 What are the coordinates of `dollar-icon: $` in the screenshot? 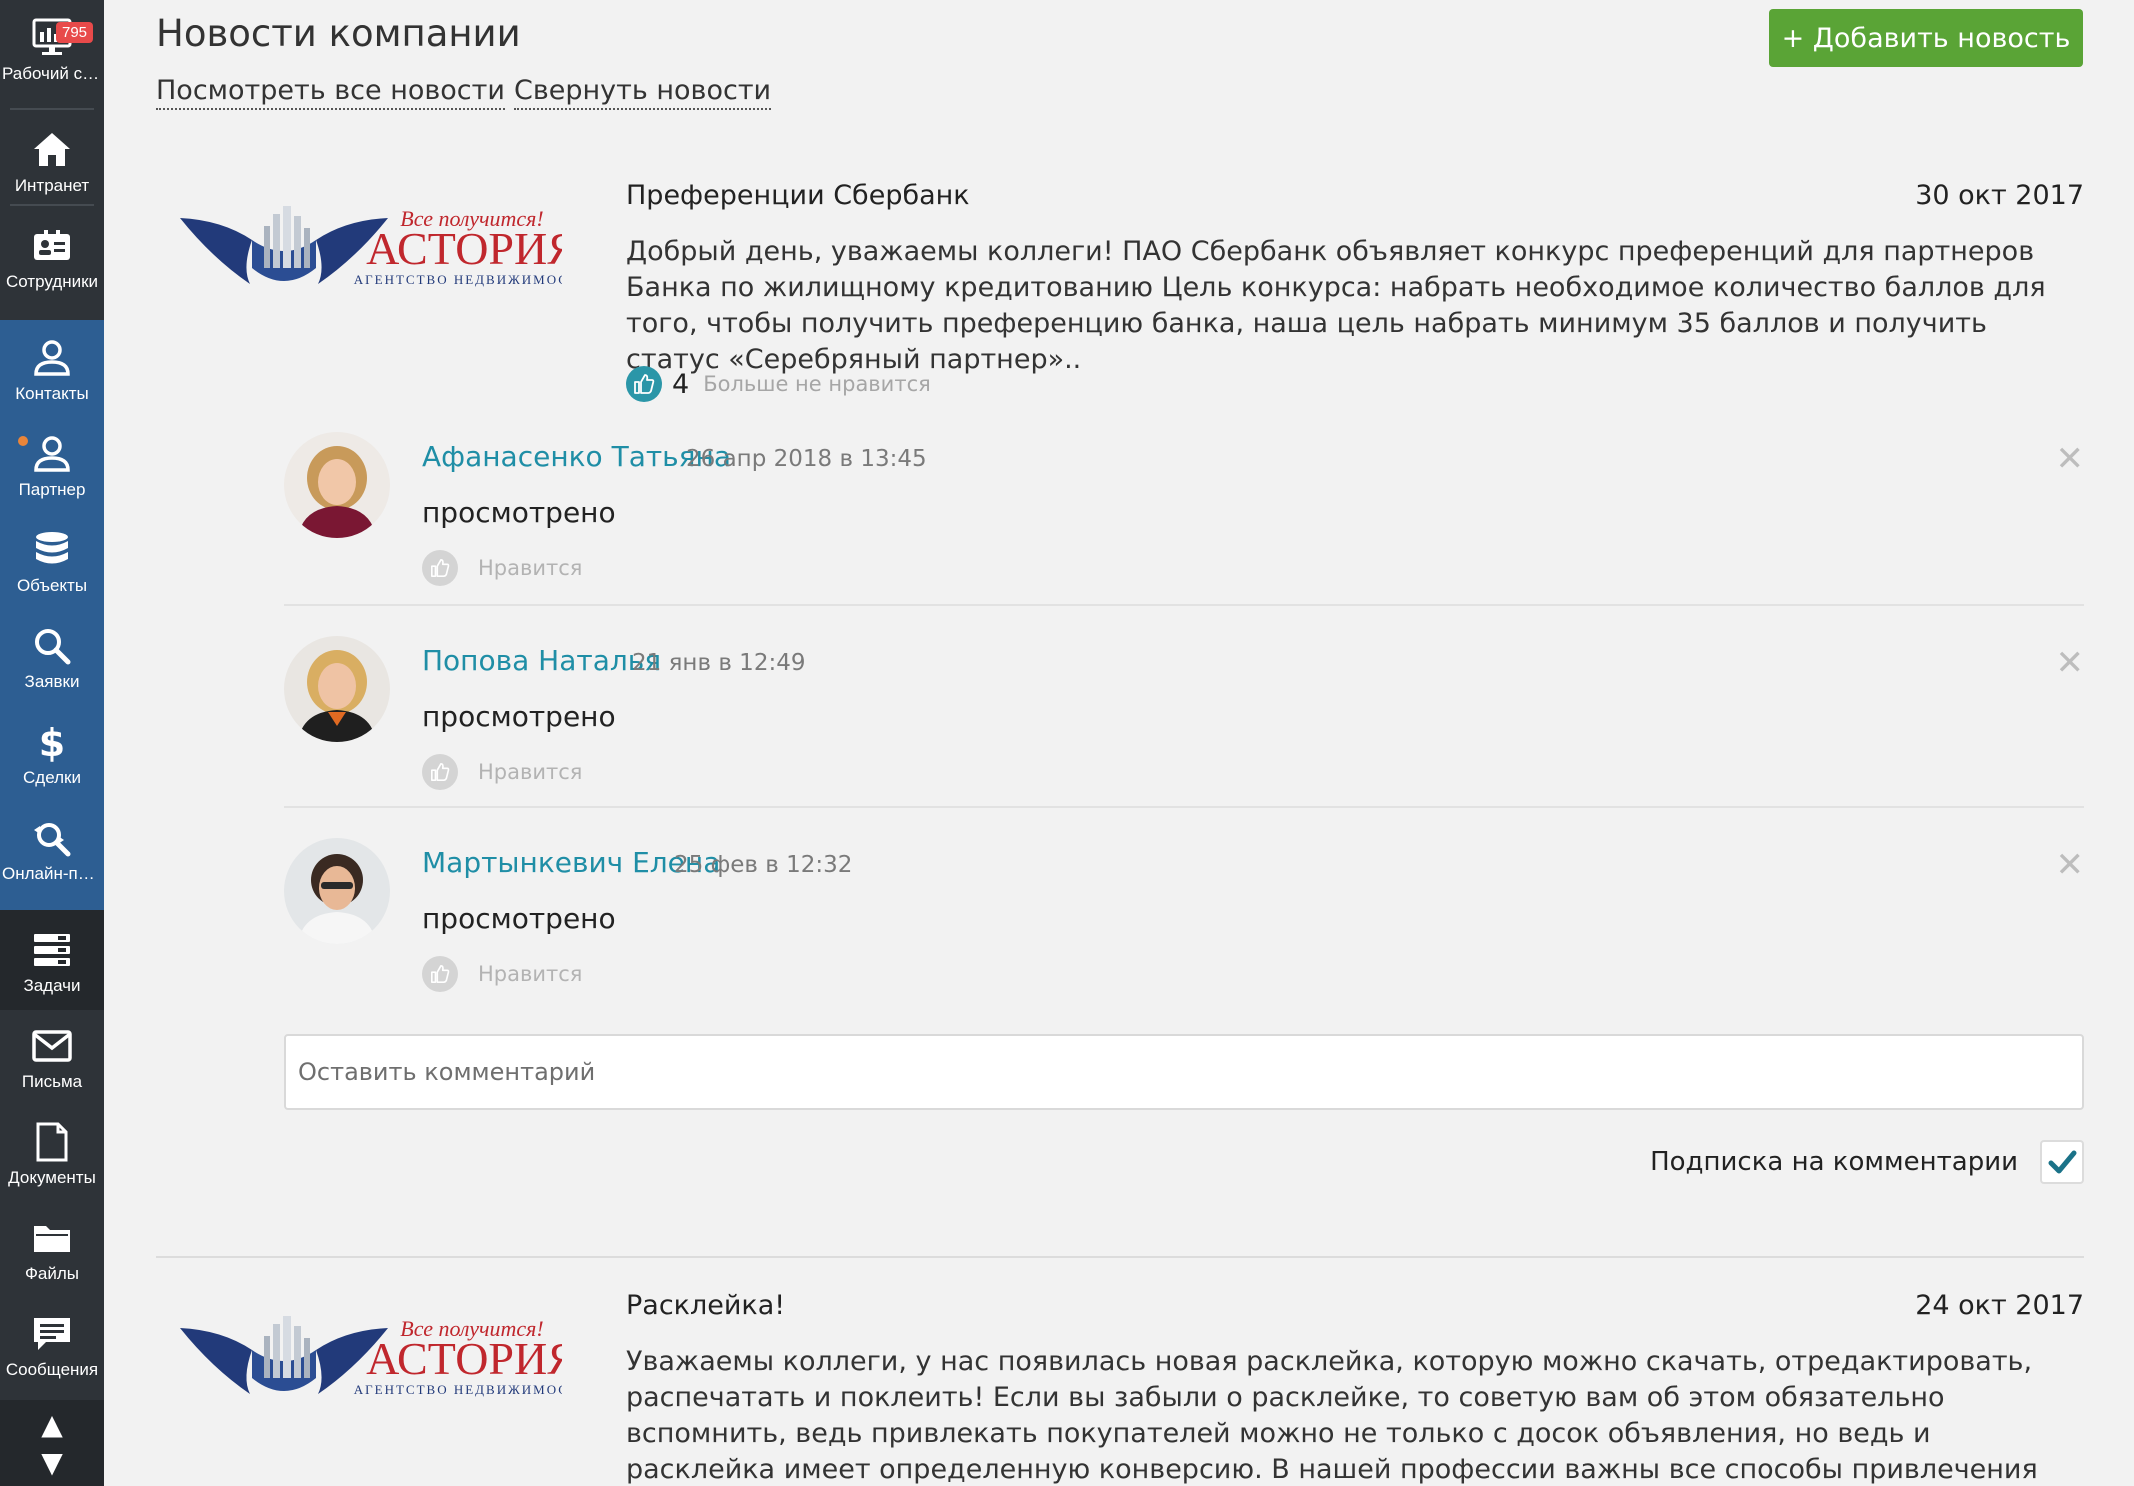 It's located at (52, 742).